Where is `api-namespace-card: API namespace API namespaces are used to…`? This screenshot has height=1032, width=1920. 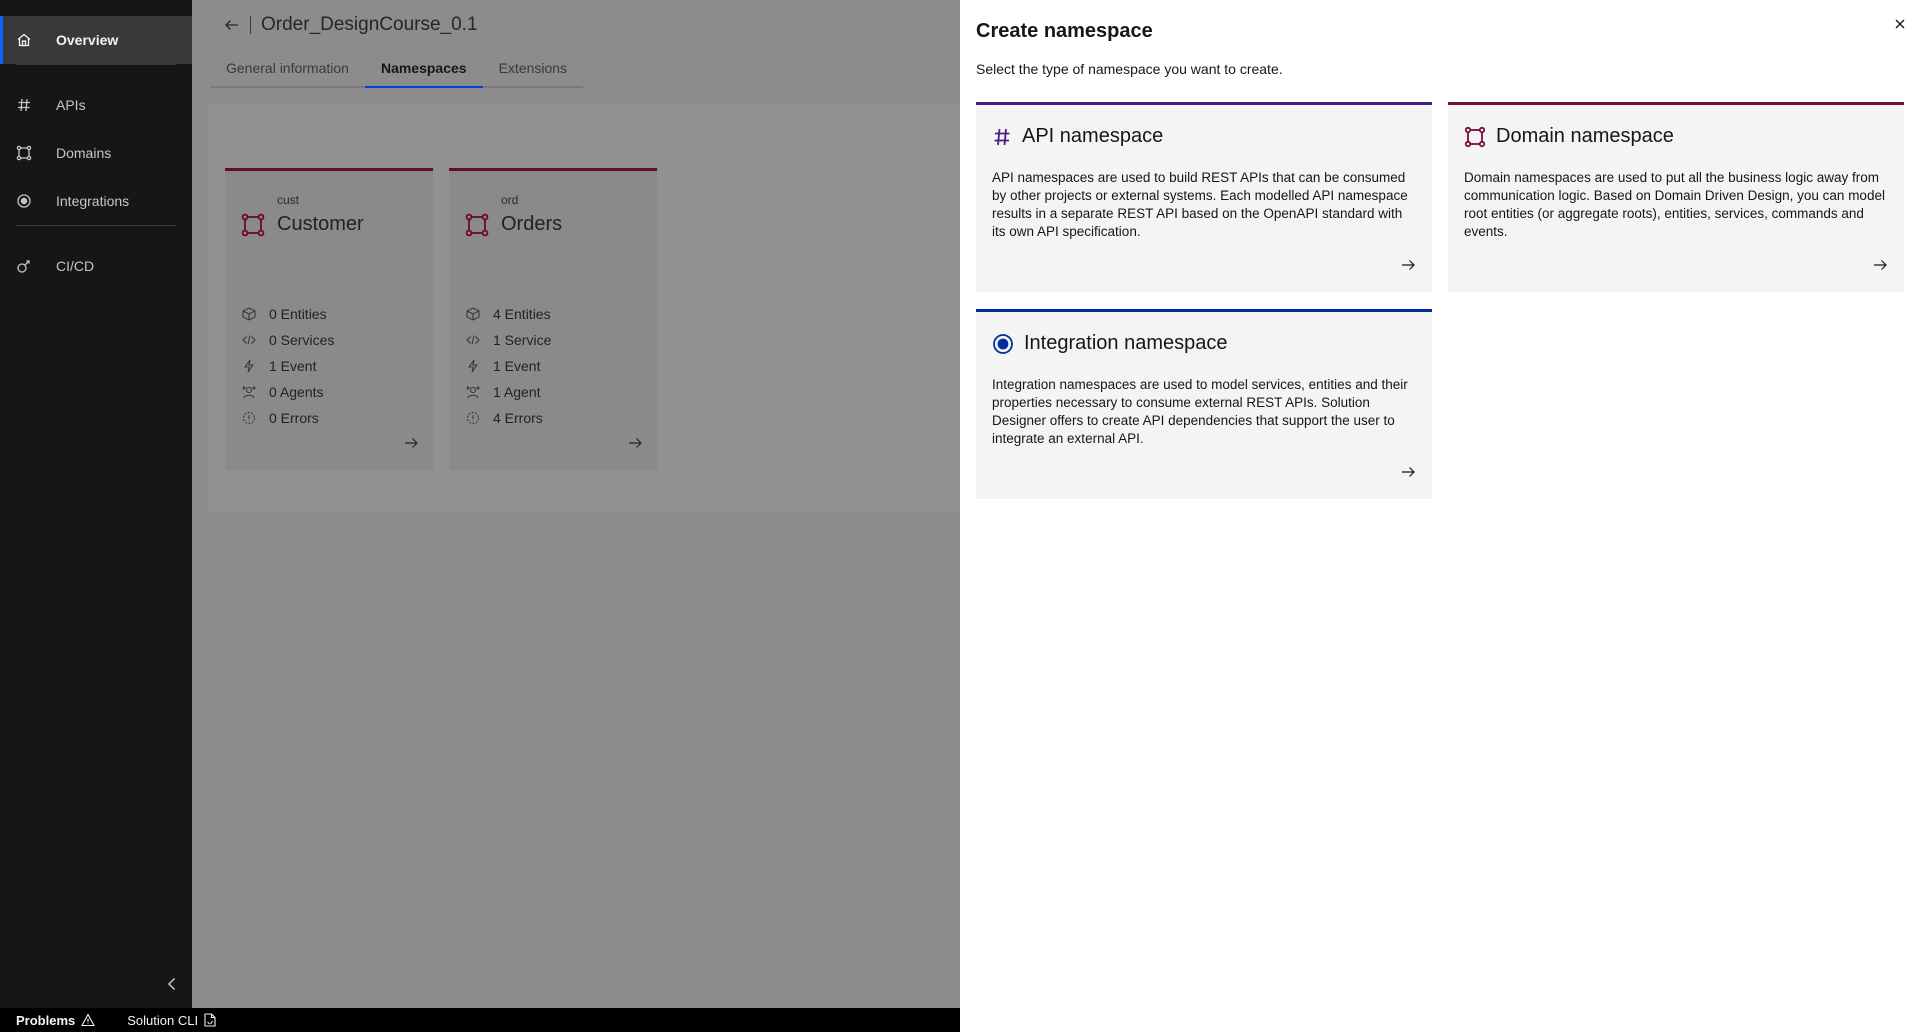 api-namespace-card: API namespace API namespaces are used to… is located at coordinates (1204, 197).